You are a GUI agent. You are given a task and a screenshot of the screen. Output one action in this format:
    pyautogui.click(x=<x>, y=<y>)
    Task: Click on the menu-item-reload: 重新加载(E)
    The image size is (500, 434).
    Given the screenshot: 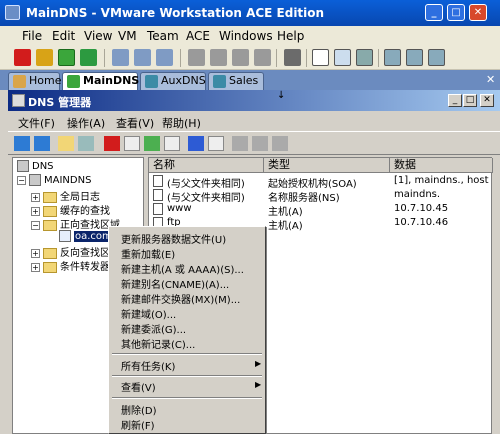 What is the action you would take?
    pyautogui.click(x=148, y=253)
    